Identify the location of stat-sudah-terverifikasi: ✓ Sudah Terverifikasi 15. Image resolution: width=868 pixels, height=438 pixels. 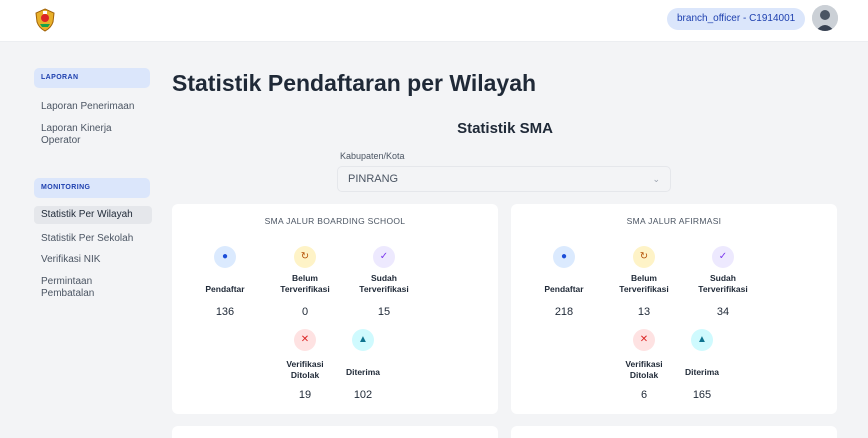
(384, 282).